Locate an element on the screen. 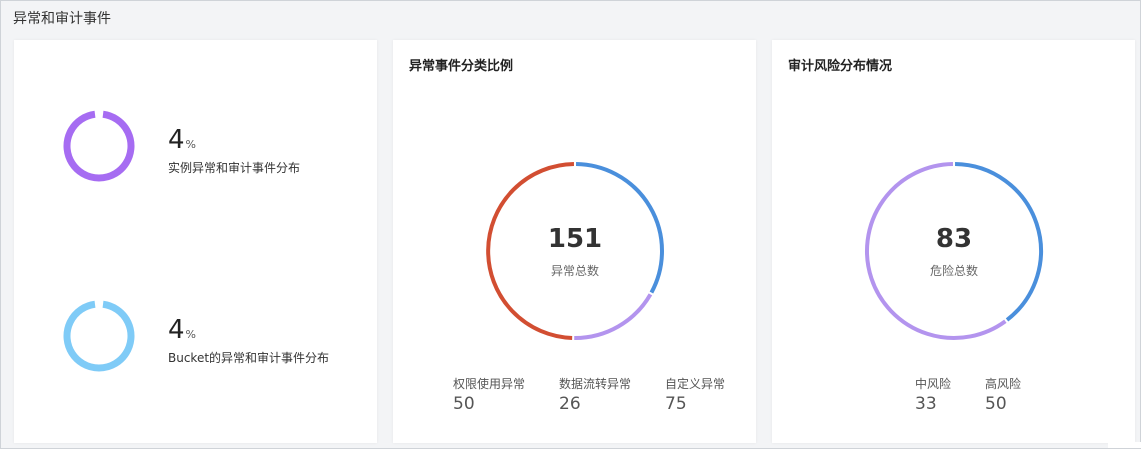  legend-item-dataflow: 数据流转异常 26 is located at coordinates (612, 394).